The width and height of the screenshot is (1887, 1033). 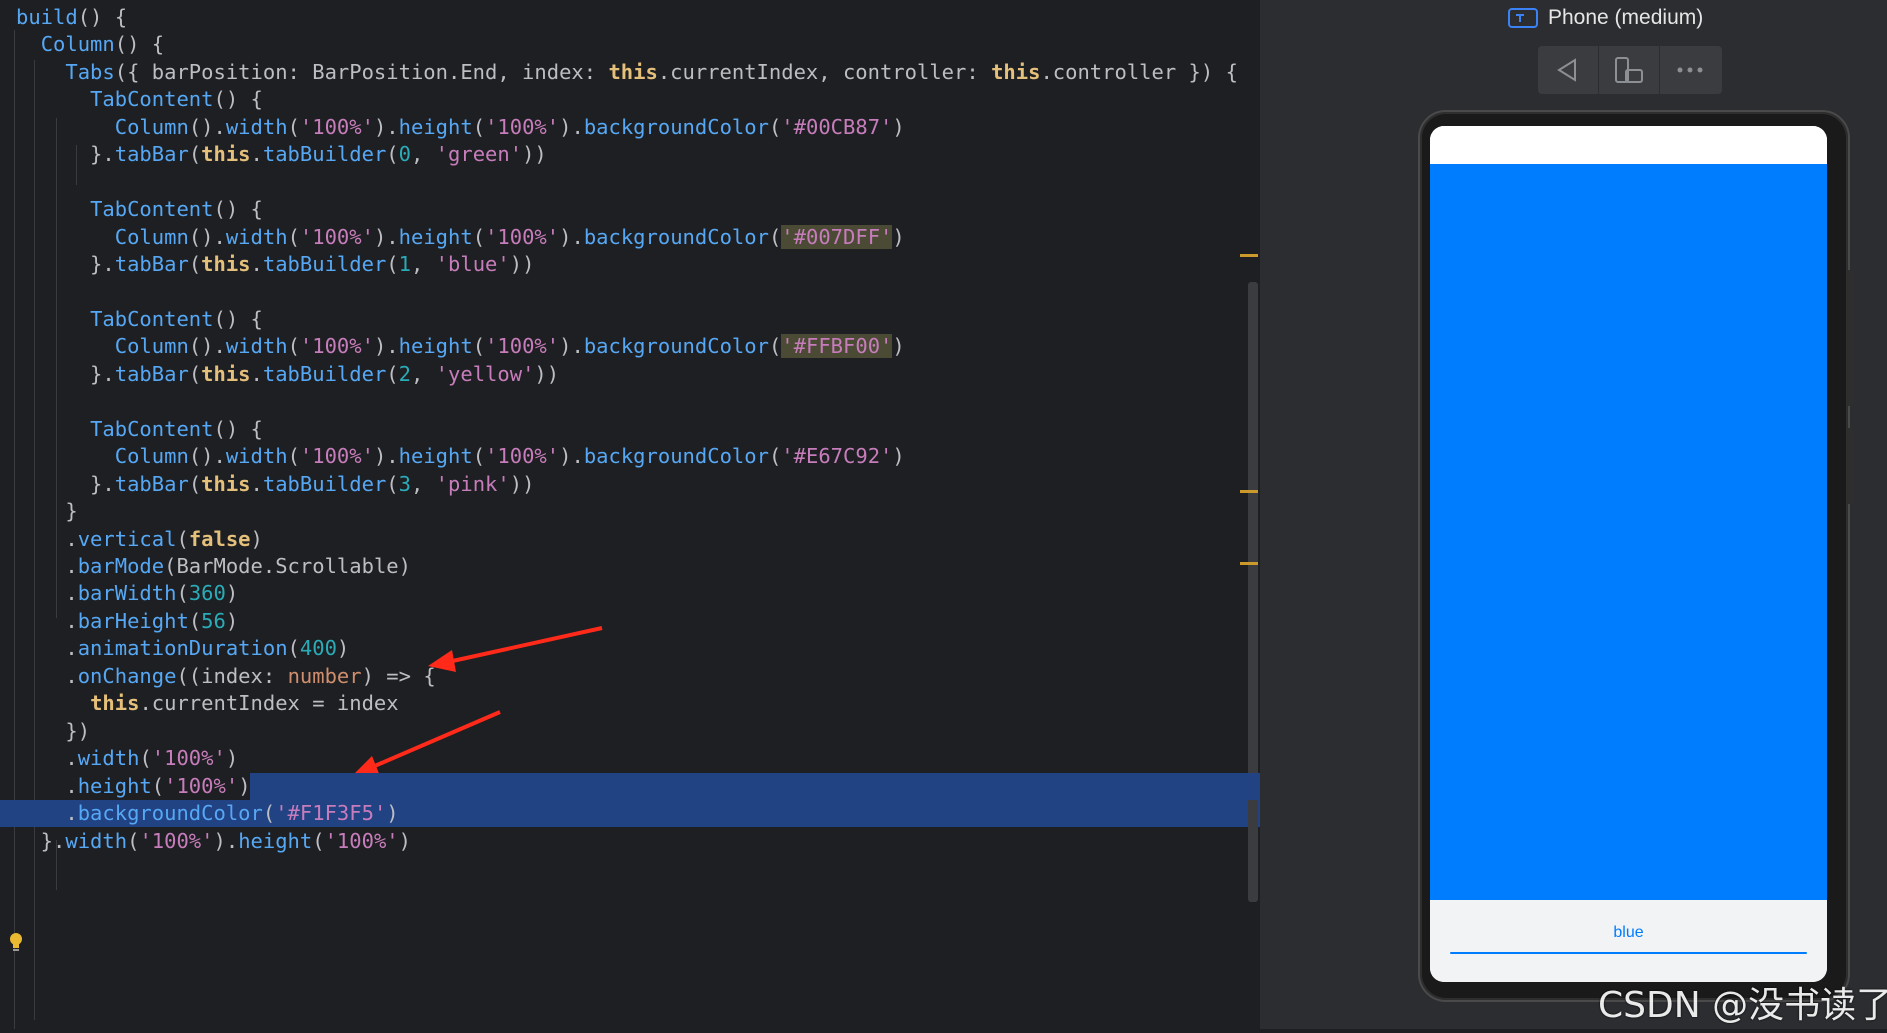 I want to click on rotate-button, so click(x=1629, y=70).